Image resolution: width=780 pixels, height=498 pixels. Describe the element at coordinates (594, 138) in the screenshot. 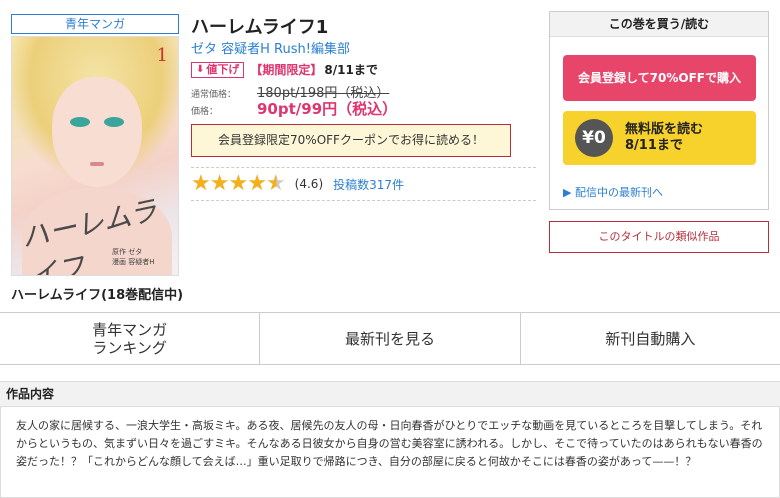

I see `yen-zero-icon: ¥0` at that location.